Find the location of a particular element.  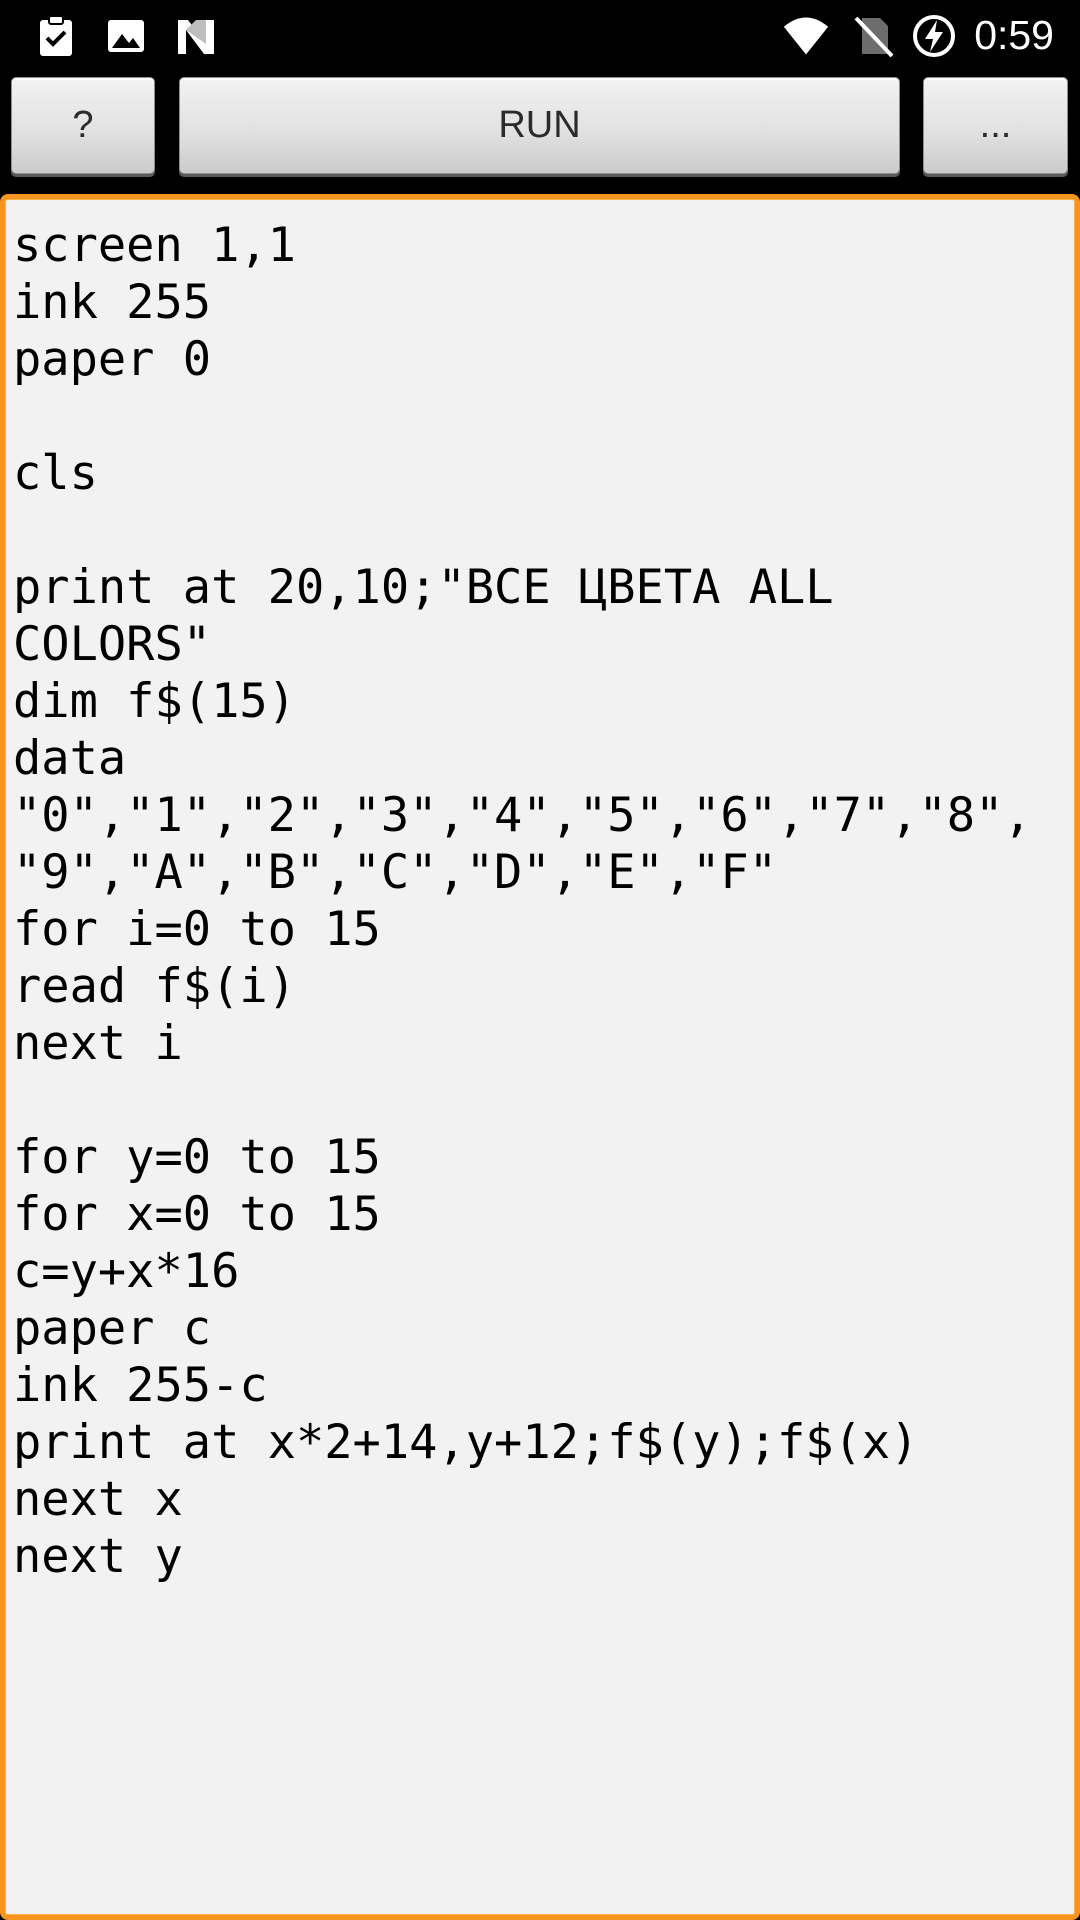

no-sim-icon is located at coordinates (874, 36).